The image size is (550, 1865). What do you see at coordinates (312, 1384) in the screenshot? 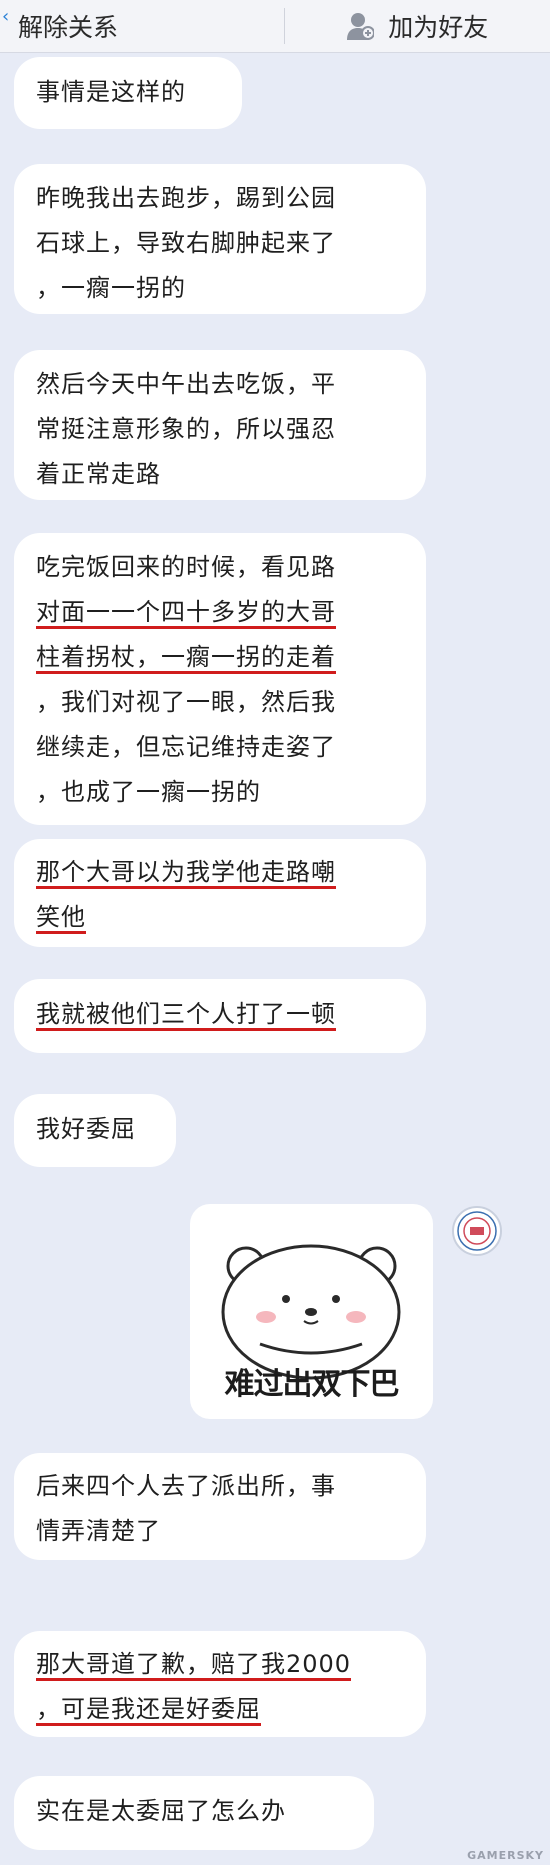
I see `sticker-caption: 难过出双下巴` at bounding box center [312, 1384].